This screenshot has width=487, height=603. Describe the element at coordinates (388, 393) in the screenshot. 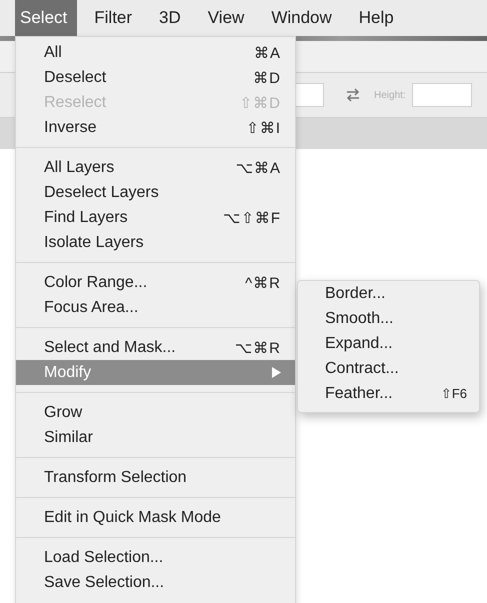

I see `menu-item: Feather... ⇧F6` at that location.